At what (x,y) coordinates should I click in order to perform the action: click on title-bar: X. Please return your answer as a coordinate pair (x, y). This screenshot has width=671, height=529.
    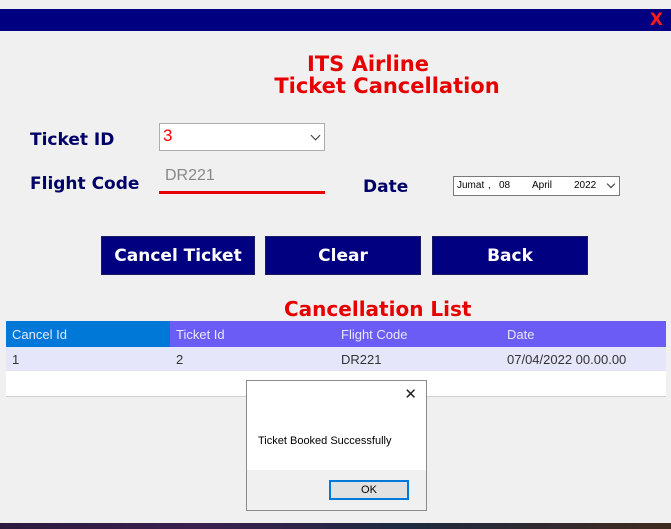
    Looking at the image, I should click on (335, 20).